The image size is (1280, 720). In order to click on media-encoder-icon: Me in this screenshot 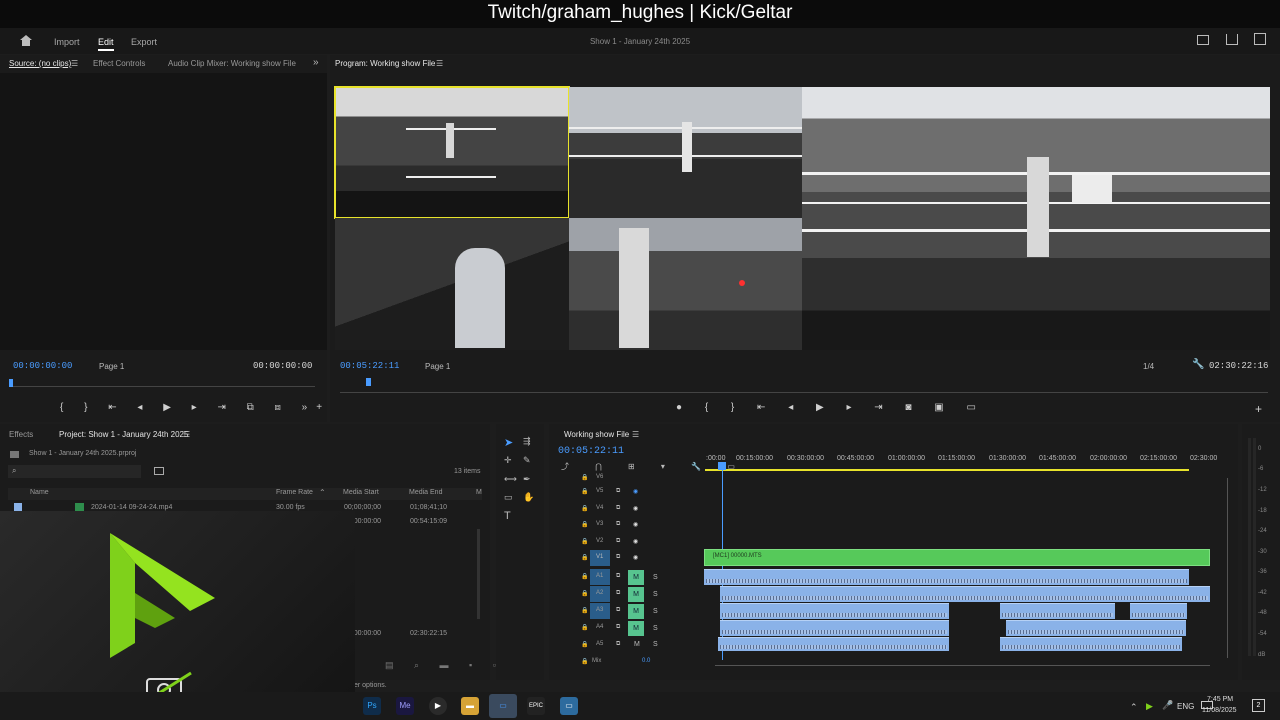, I will do `click(405, 706)`.